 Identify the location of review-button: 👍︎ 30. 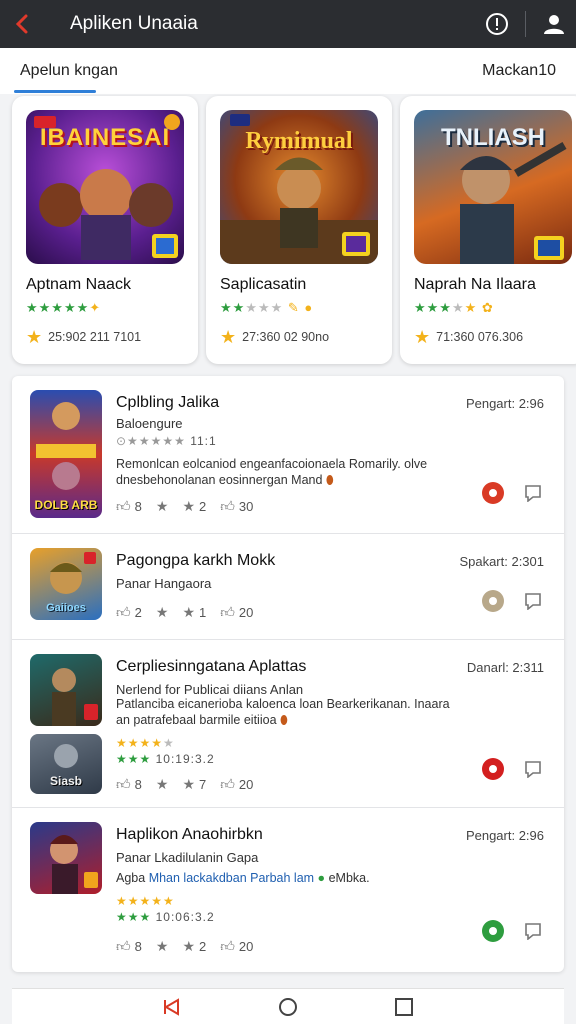
(236, 506).